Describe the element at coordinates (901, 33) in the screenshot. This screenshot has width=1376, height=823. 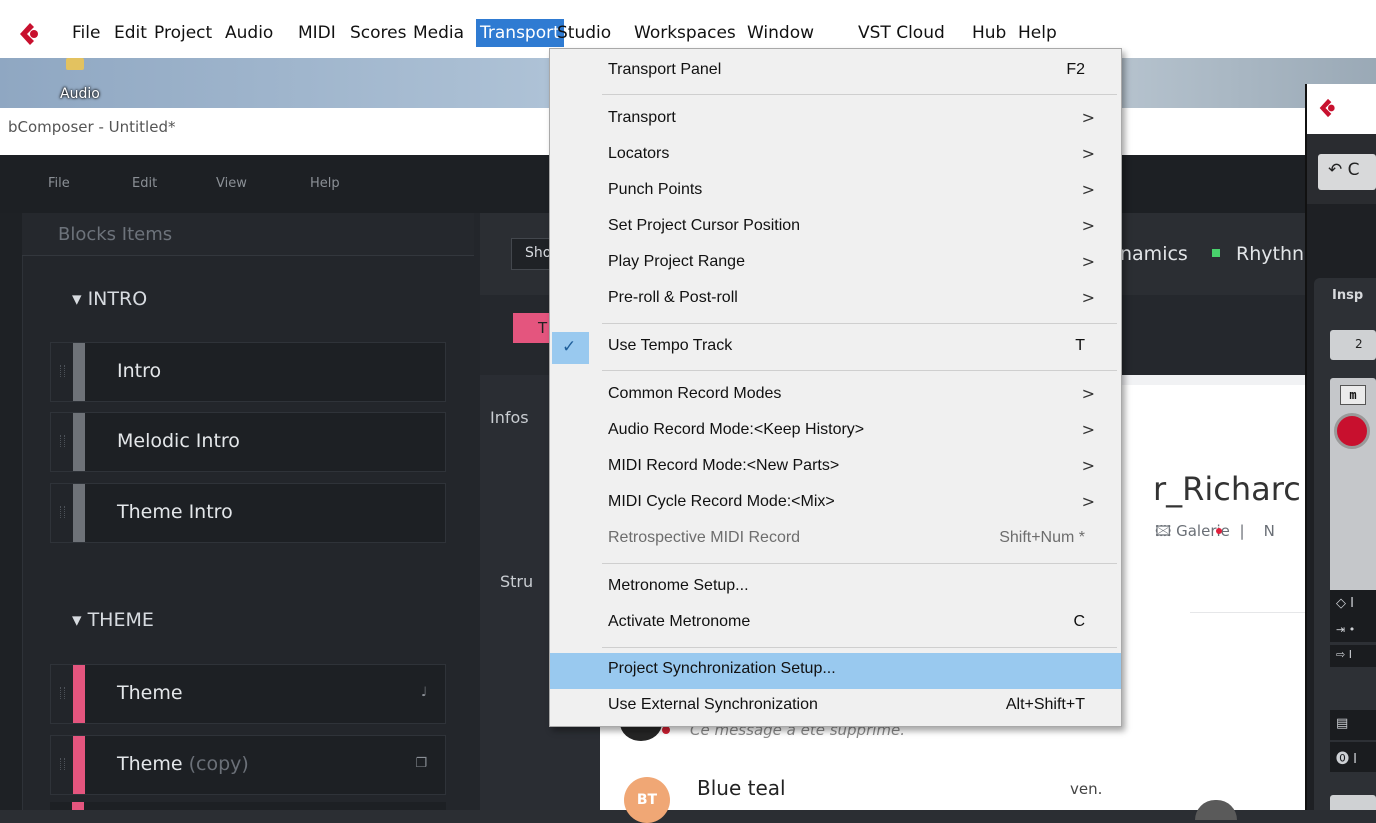
I see `menu-vst-cloud: VST Cloud` at that location.